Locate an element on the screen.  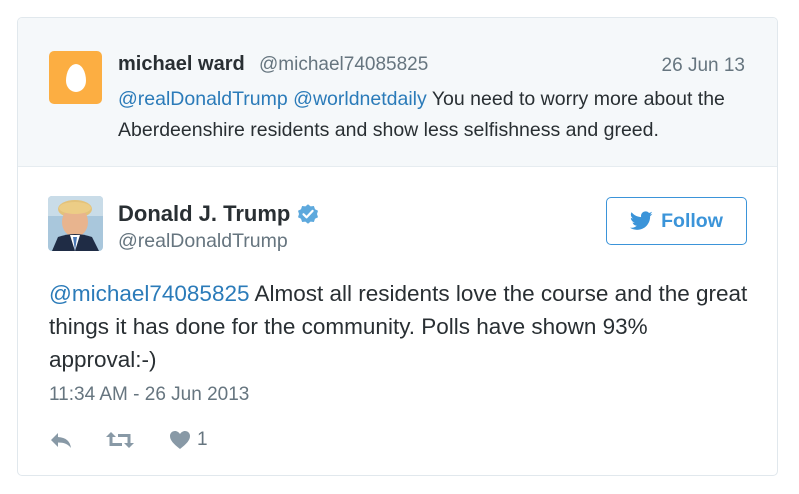
tweet-author-name: Donald J. Trump is located at coordinates (219, 214).